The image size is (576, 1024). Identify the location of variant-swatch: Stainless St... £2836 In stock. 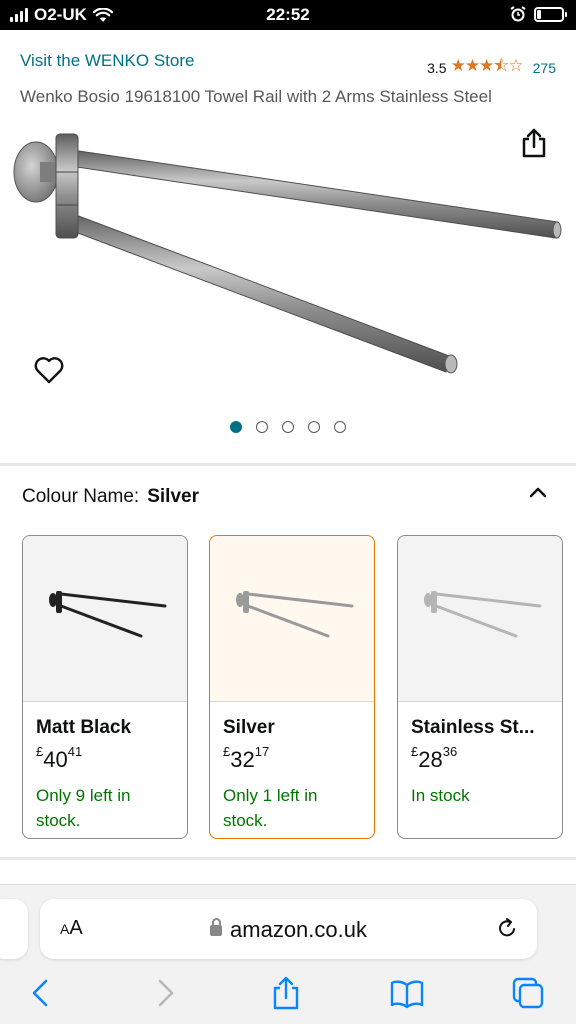
(480, 687).